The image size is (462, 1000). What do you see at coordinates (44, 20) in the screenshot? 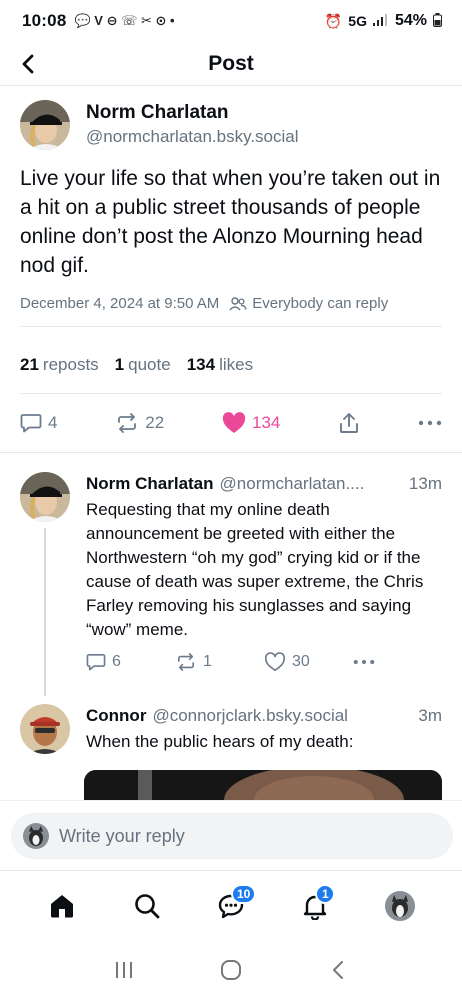
I see `status-time: 10:08` at bounding box center [44, 20].